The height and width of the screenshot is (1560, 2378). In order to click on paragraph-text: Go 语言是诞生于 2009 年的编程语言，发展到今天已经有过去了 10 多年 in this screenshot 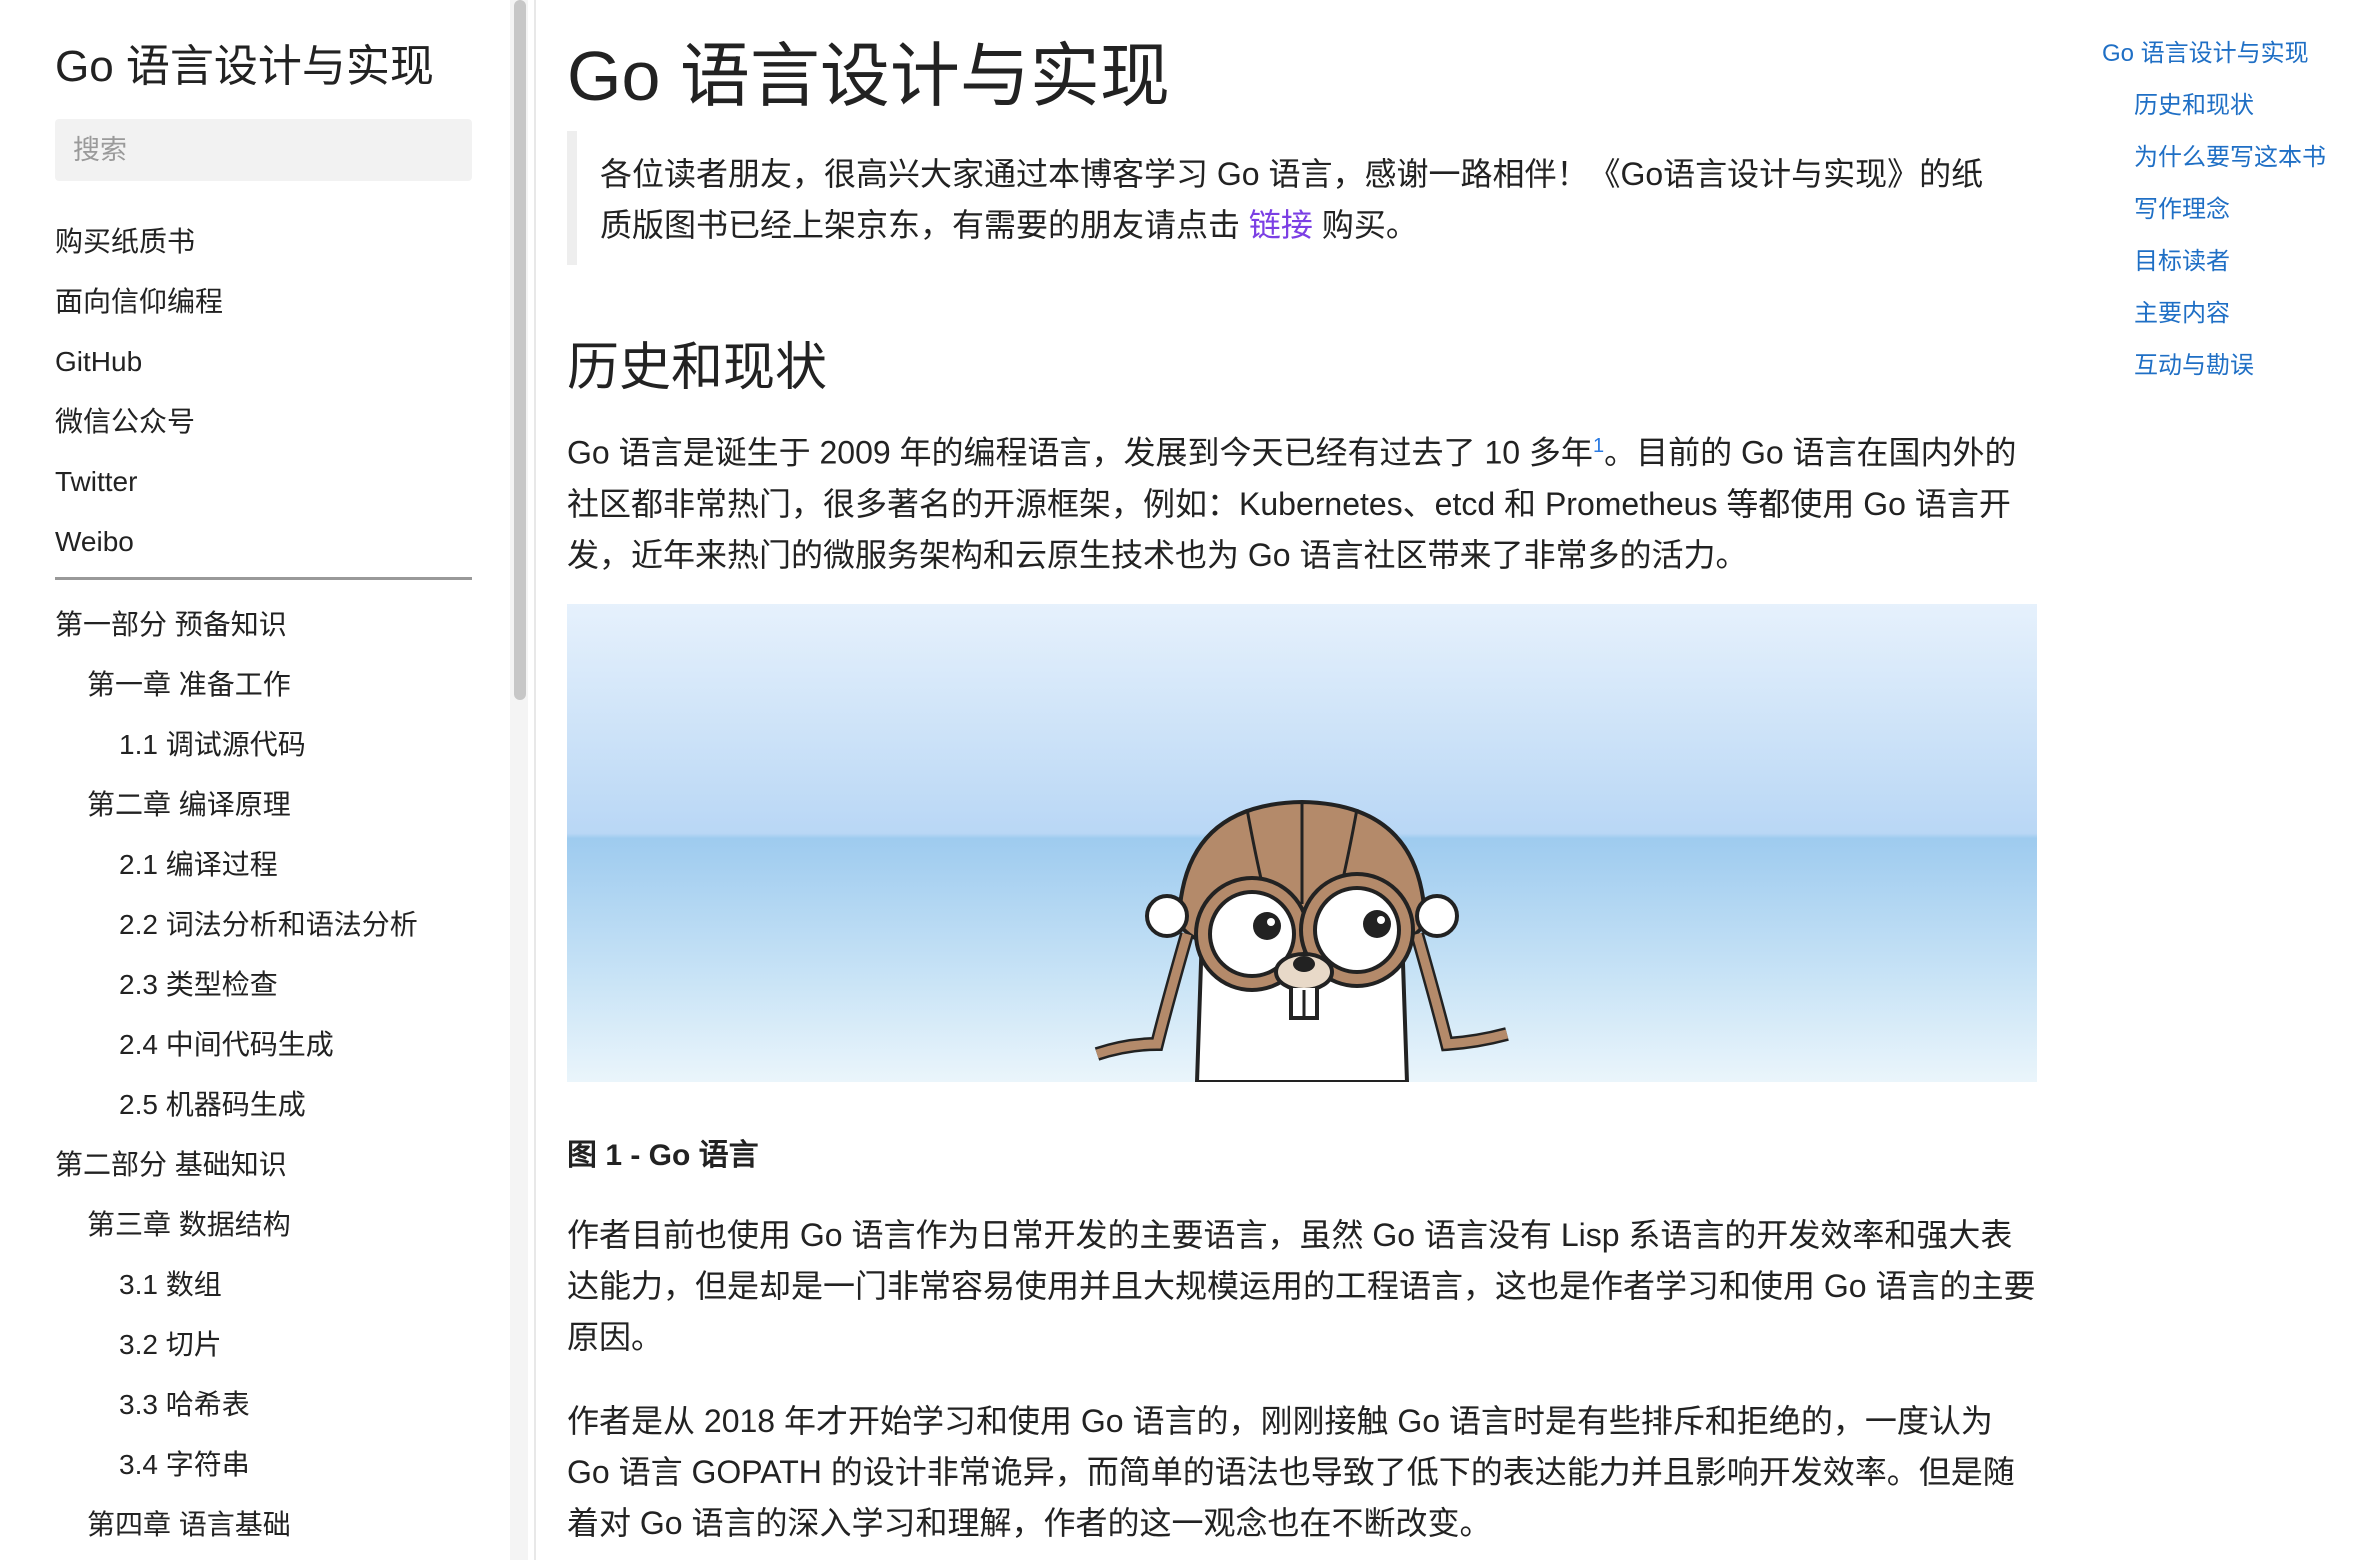, I will do `click(1080, 452)`.